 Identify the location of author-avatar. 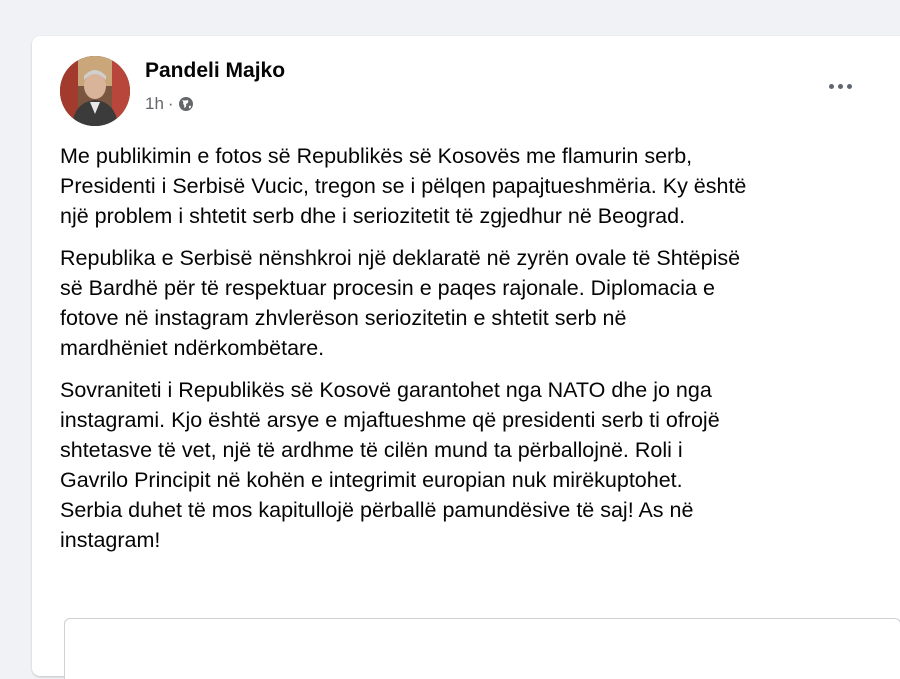
(95, 91).